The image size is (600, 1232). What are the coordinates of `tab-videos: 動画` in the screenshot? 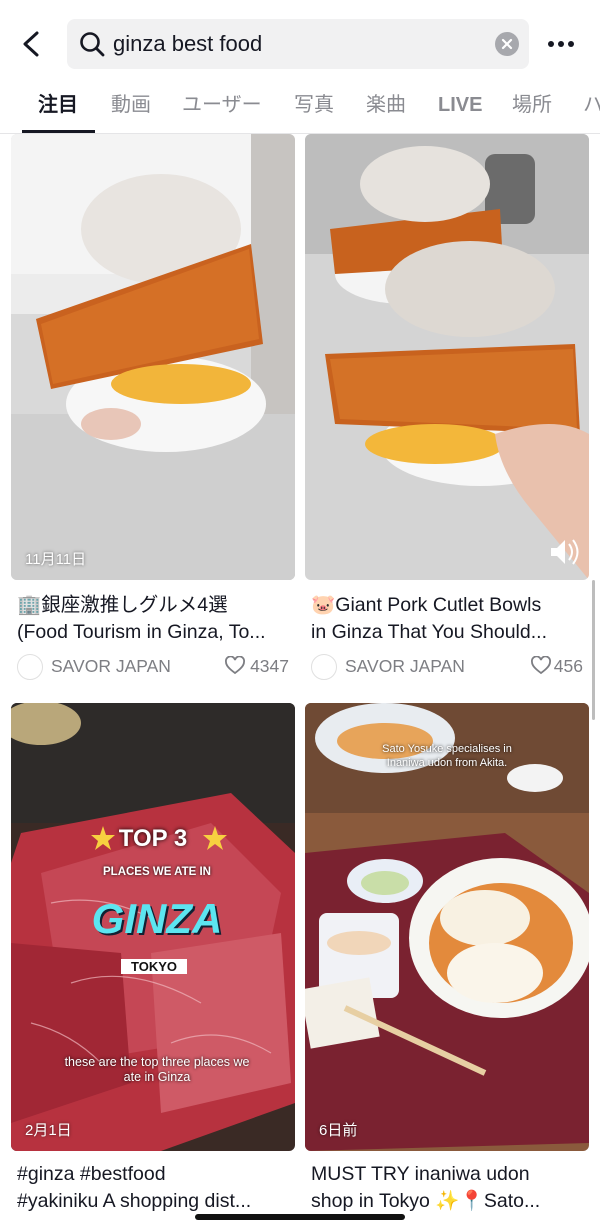 It's located at (131, 105).